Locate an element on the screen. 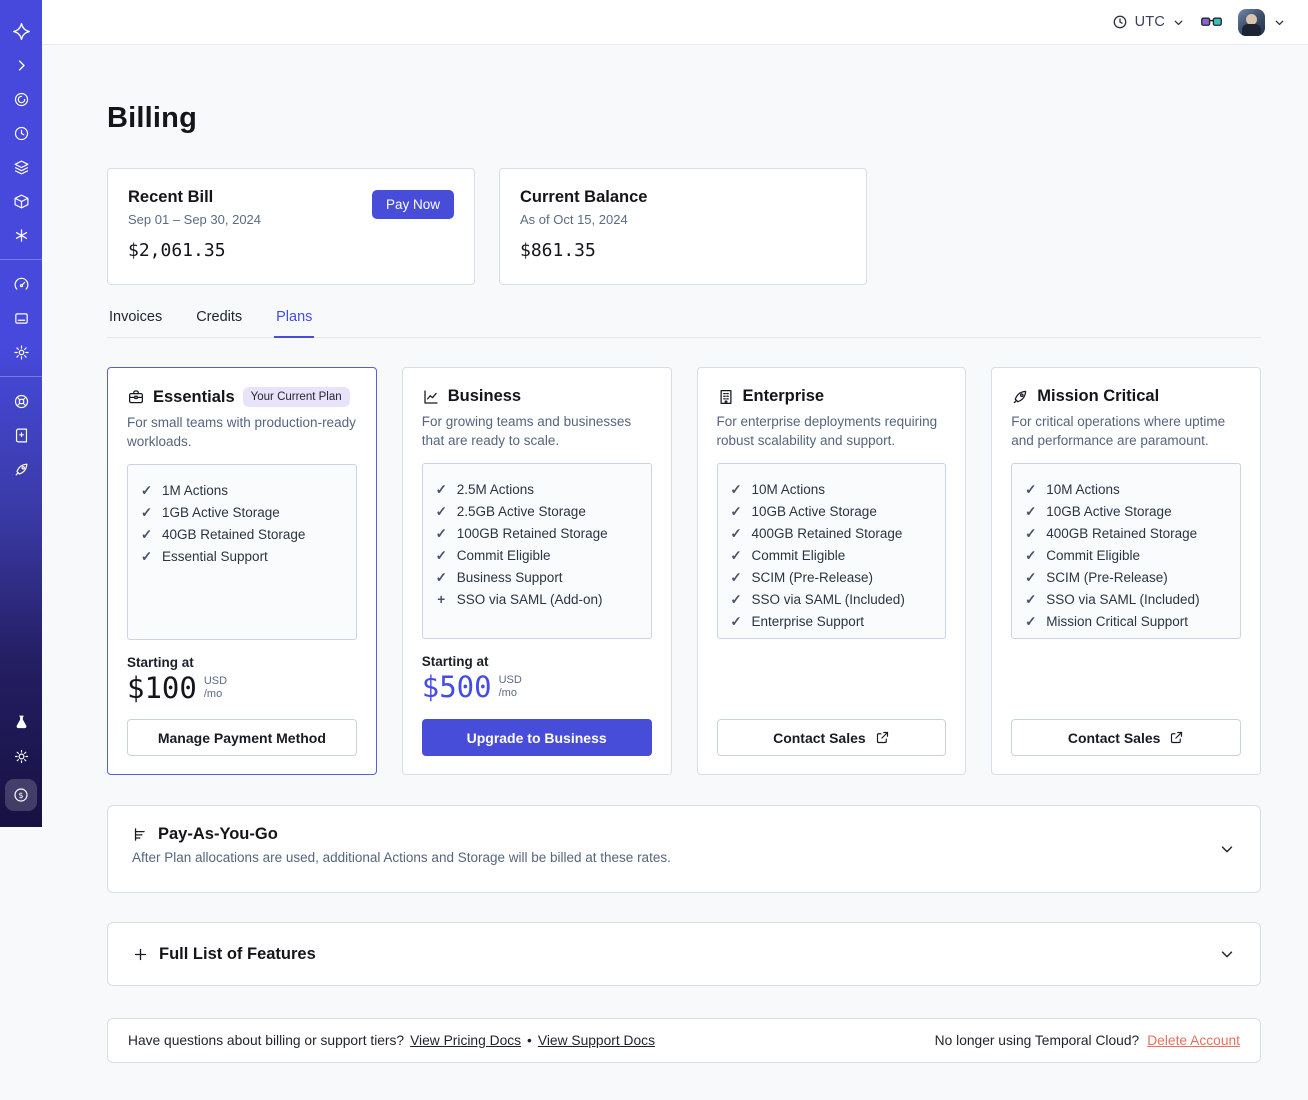 Image resolution: width=1308 pixels, height=1100 pixels. sidebar-divider is located at coordinates (21, 376).